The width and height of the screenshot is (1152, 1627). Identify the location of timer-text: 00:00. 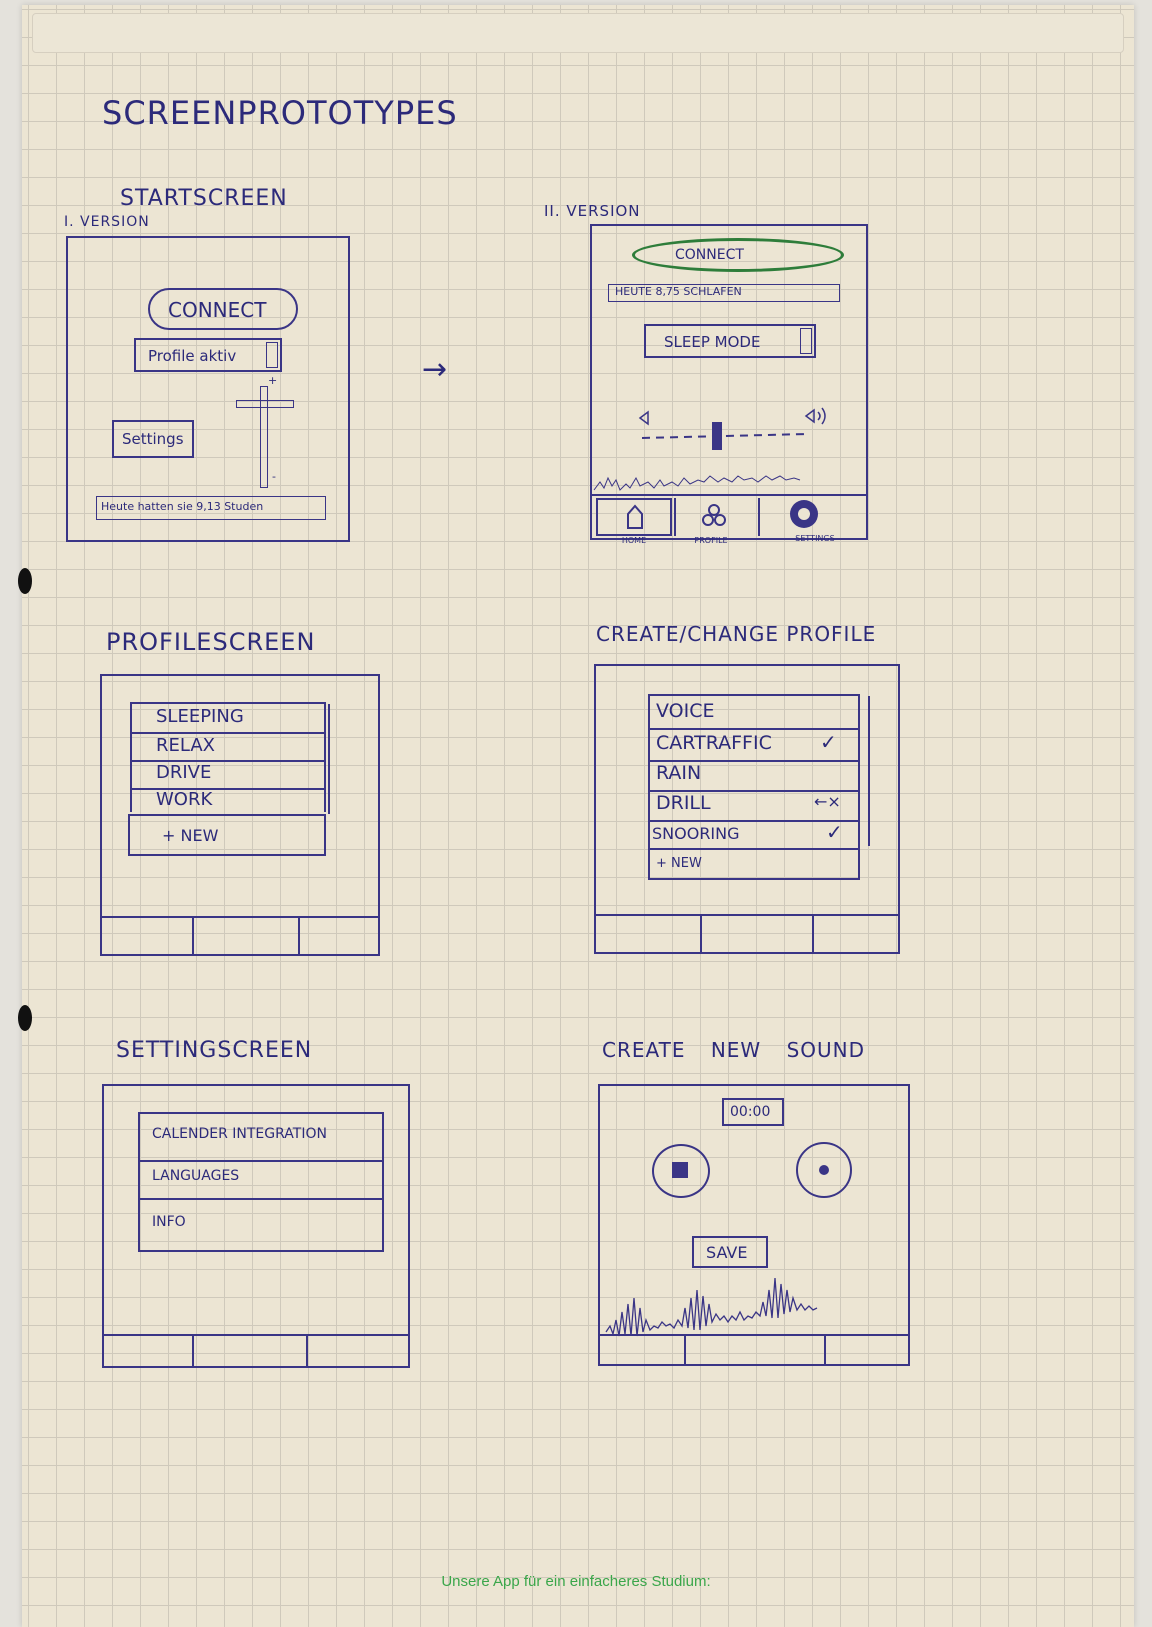
(750, 1112).